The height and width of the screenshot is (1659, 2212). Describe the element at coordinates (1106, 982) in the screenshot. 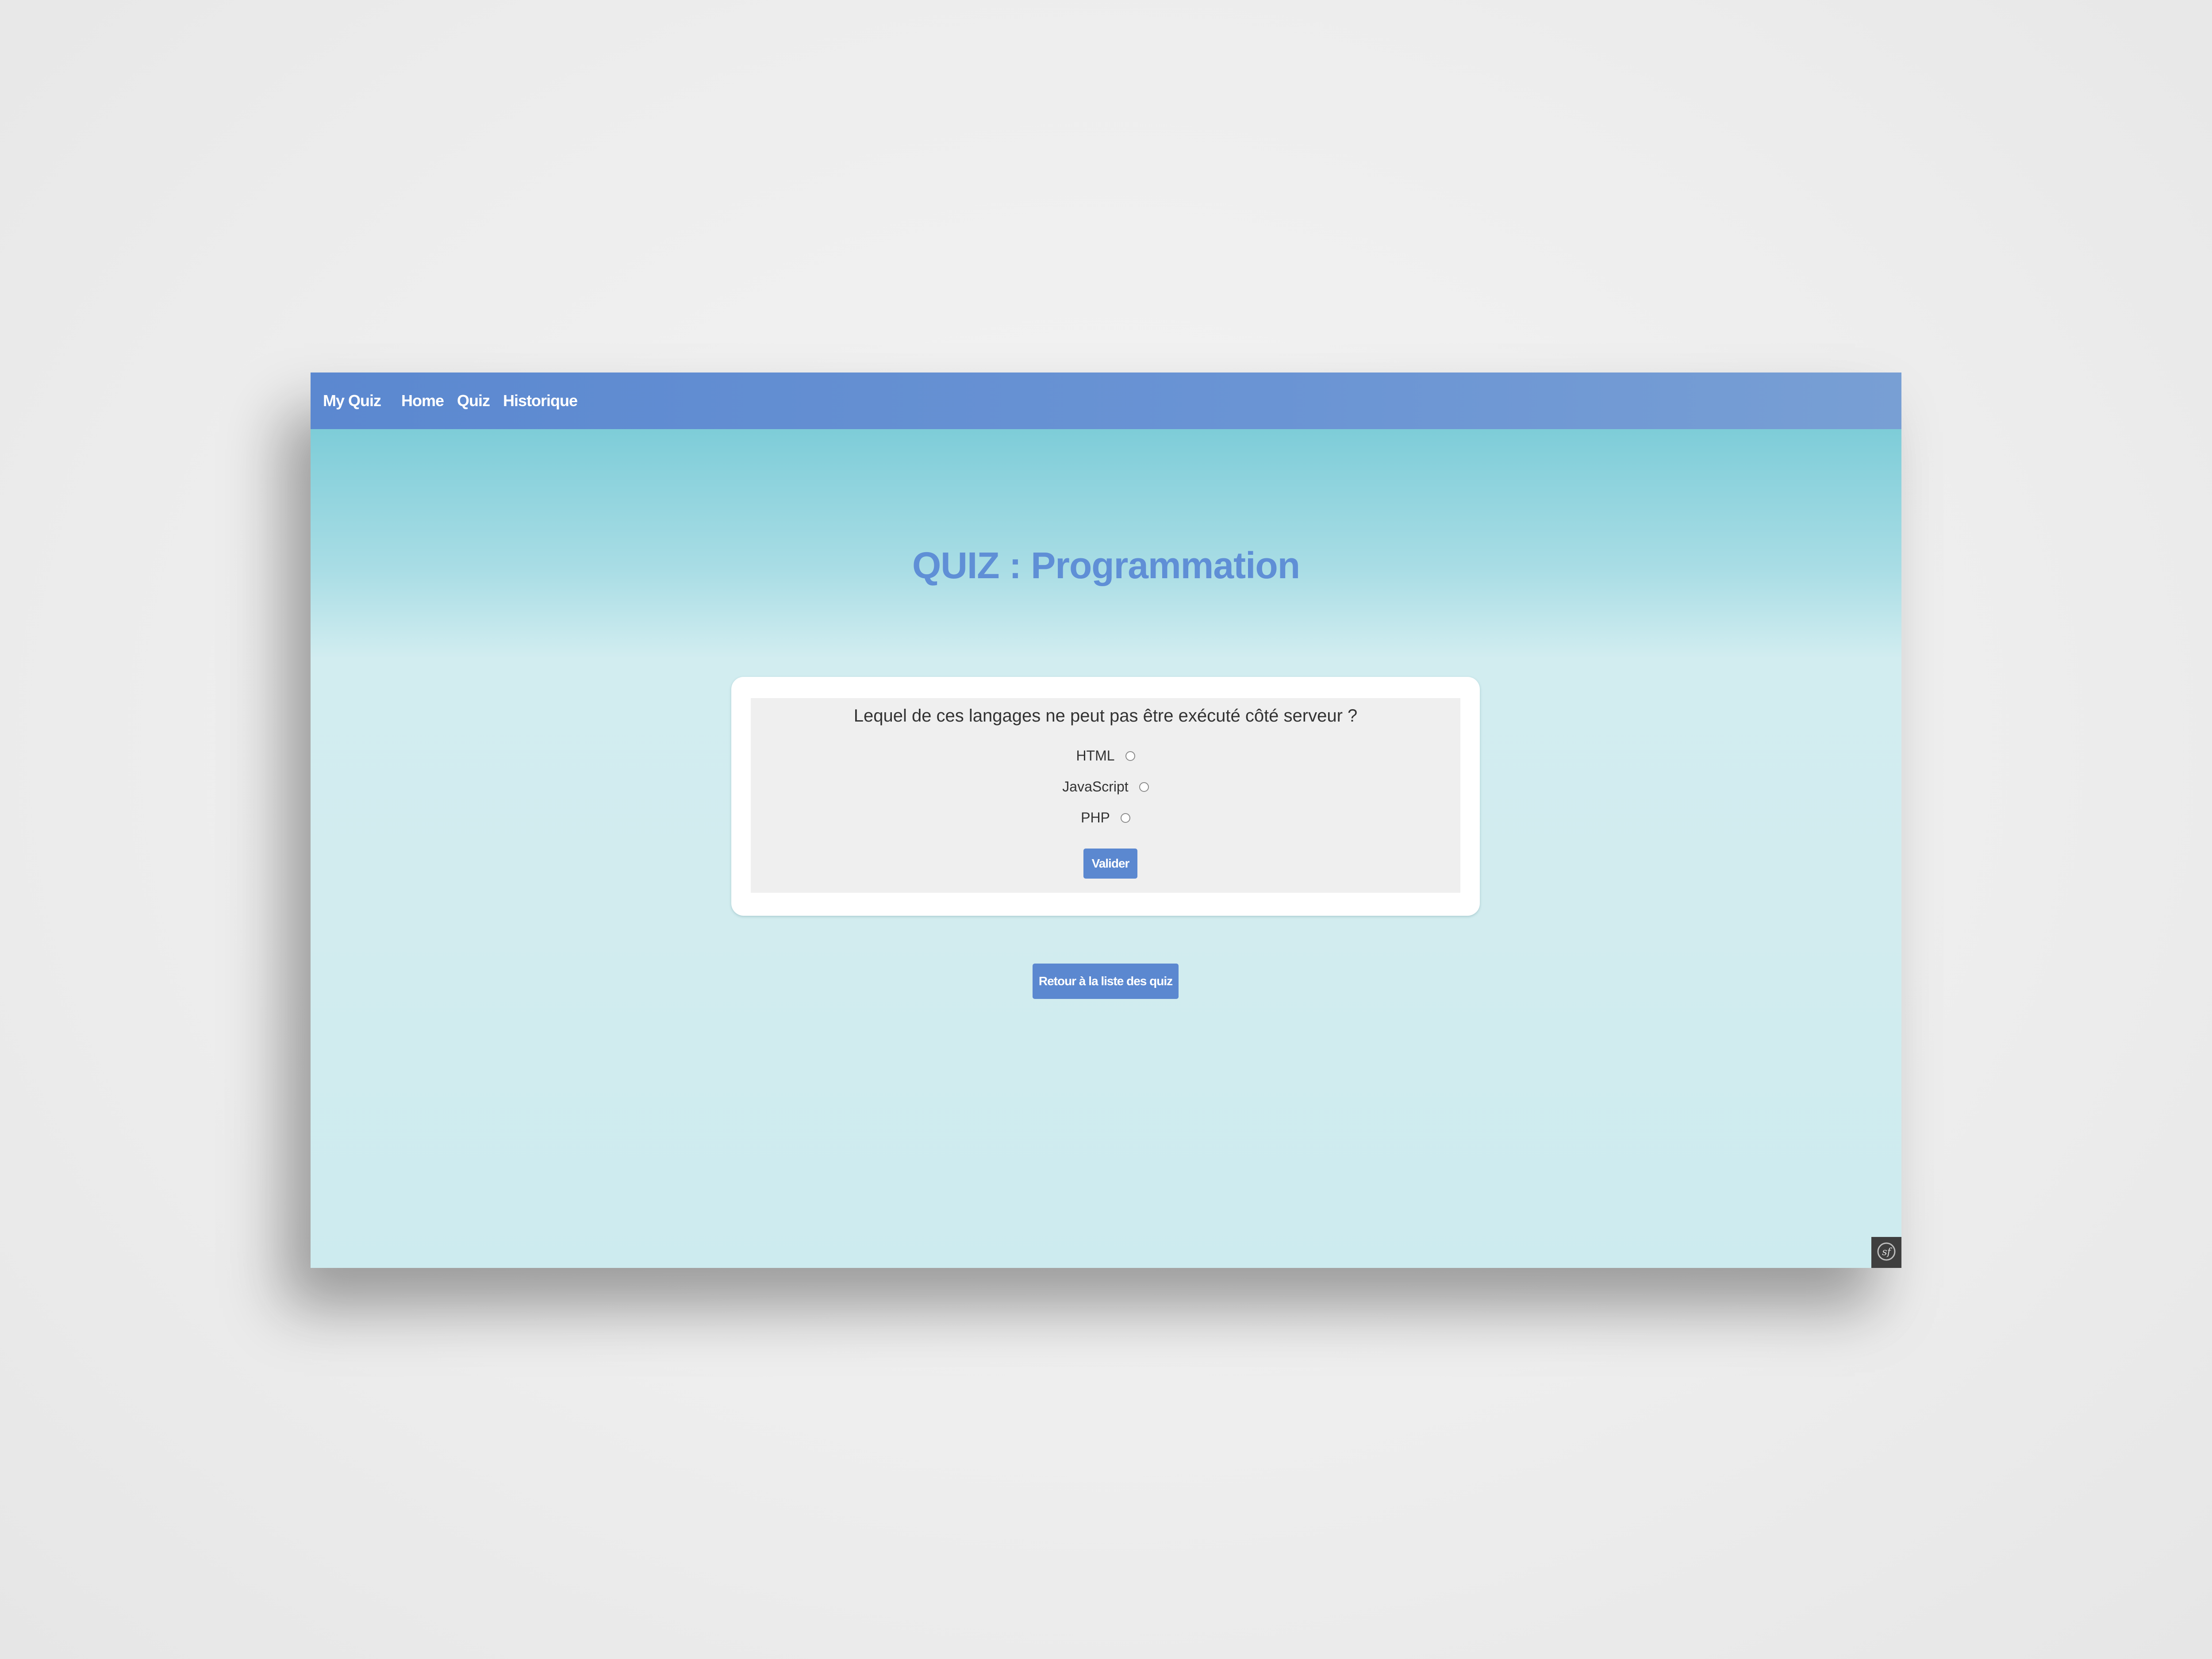

I see `back-to-quiz-list-button: Retour à la liste des quiz` at that location.